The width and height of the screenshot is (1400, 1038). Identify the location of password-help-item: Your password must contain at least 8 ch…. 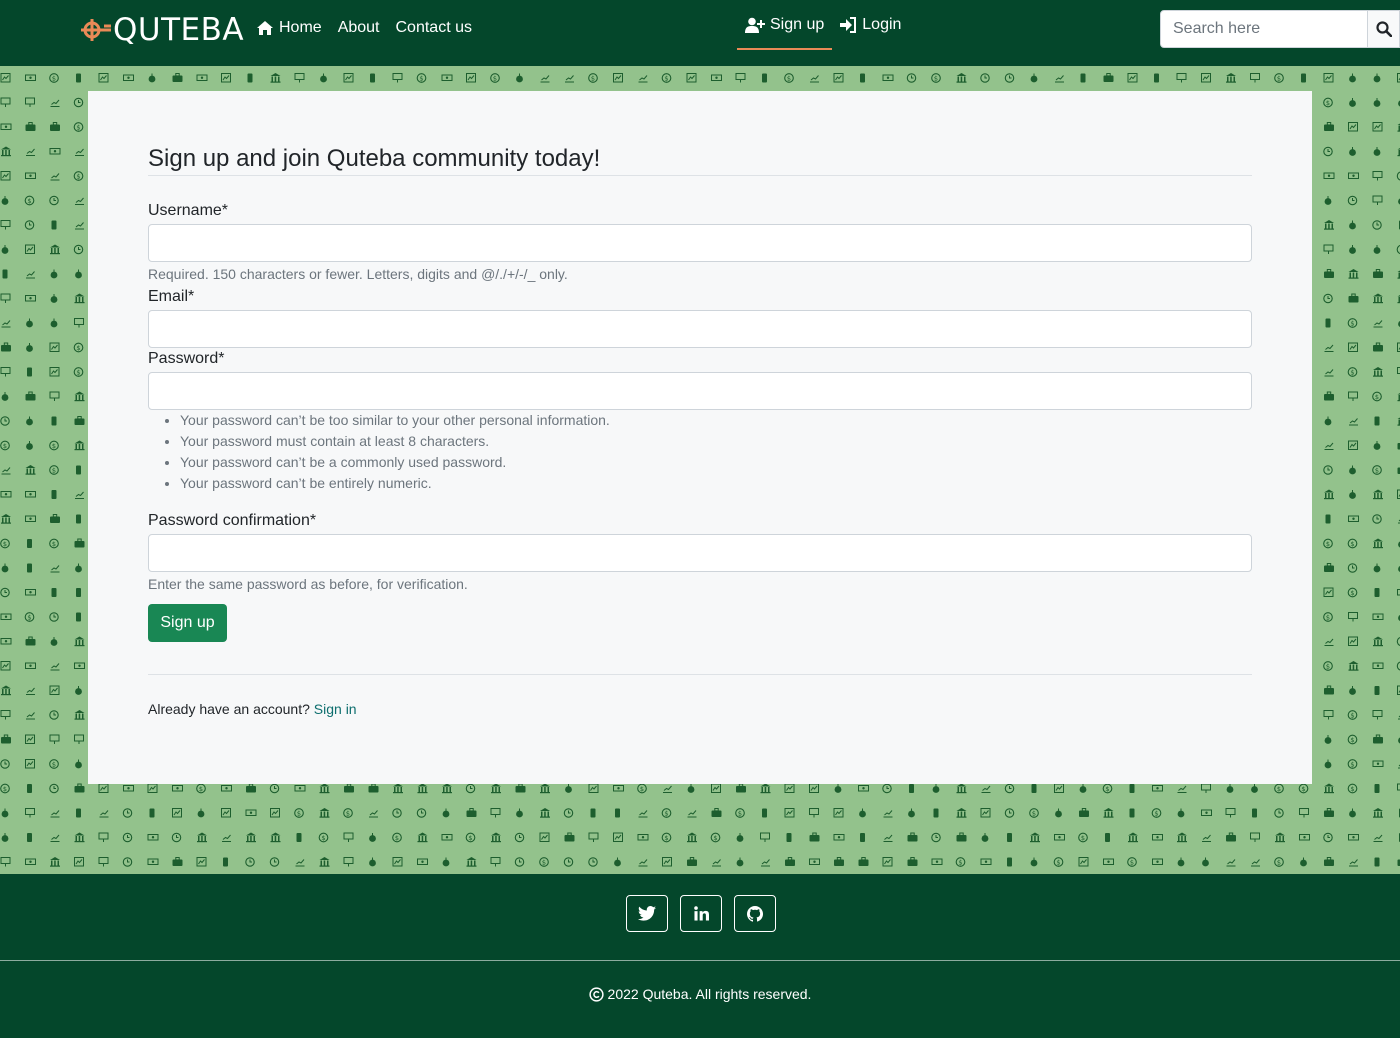
(395, 442).